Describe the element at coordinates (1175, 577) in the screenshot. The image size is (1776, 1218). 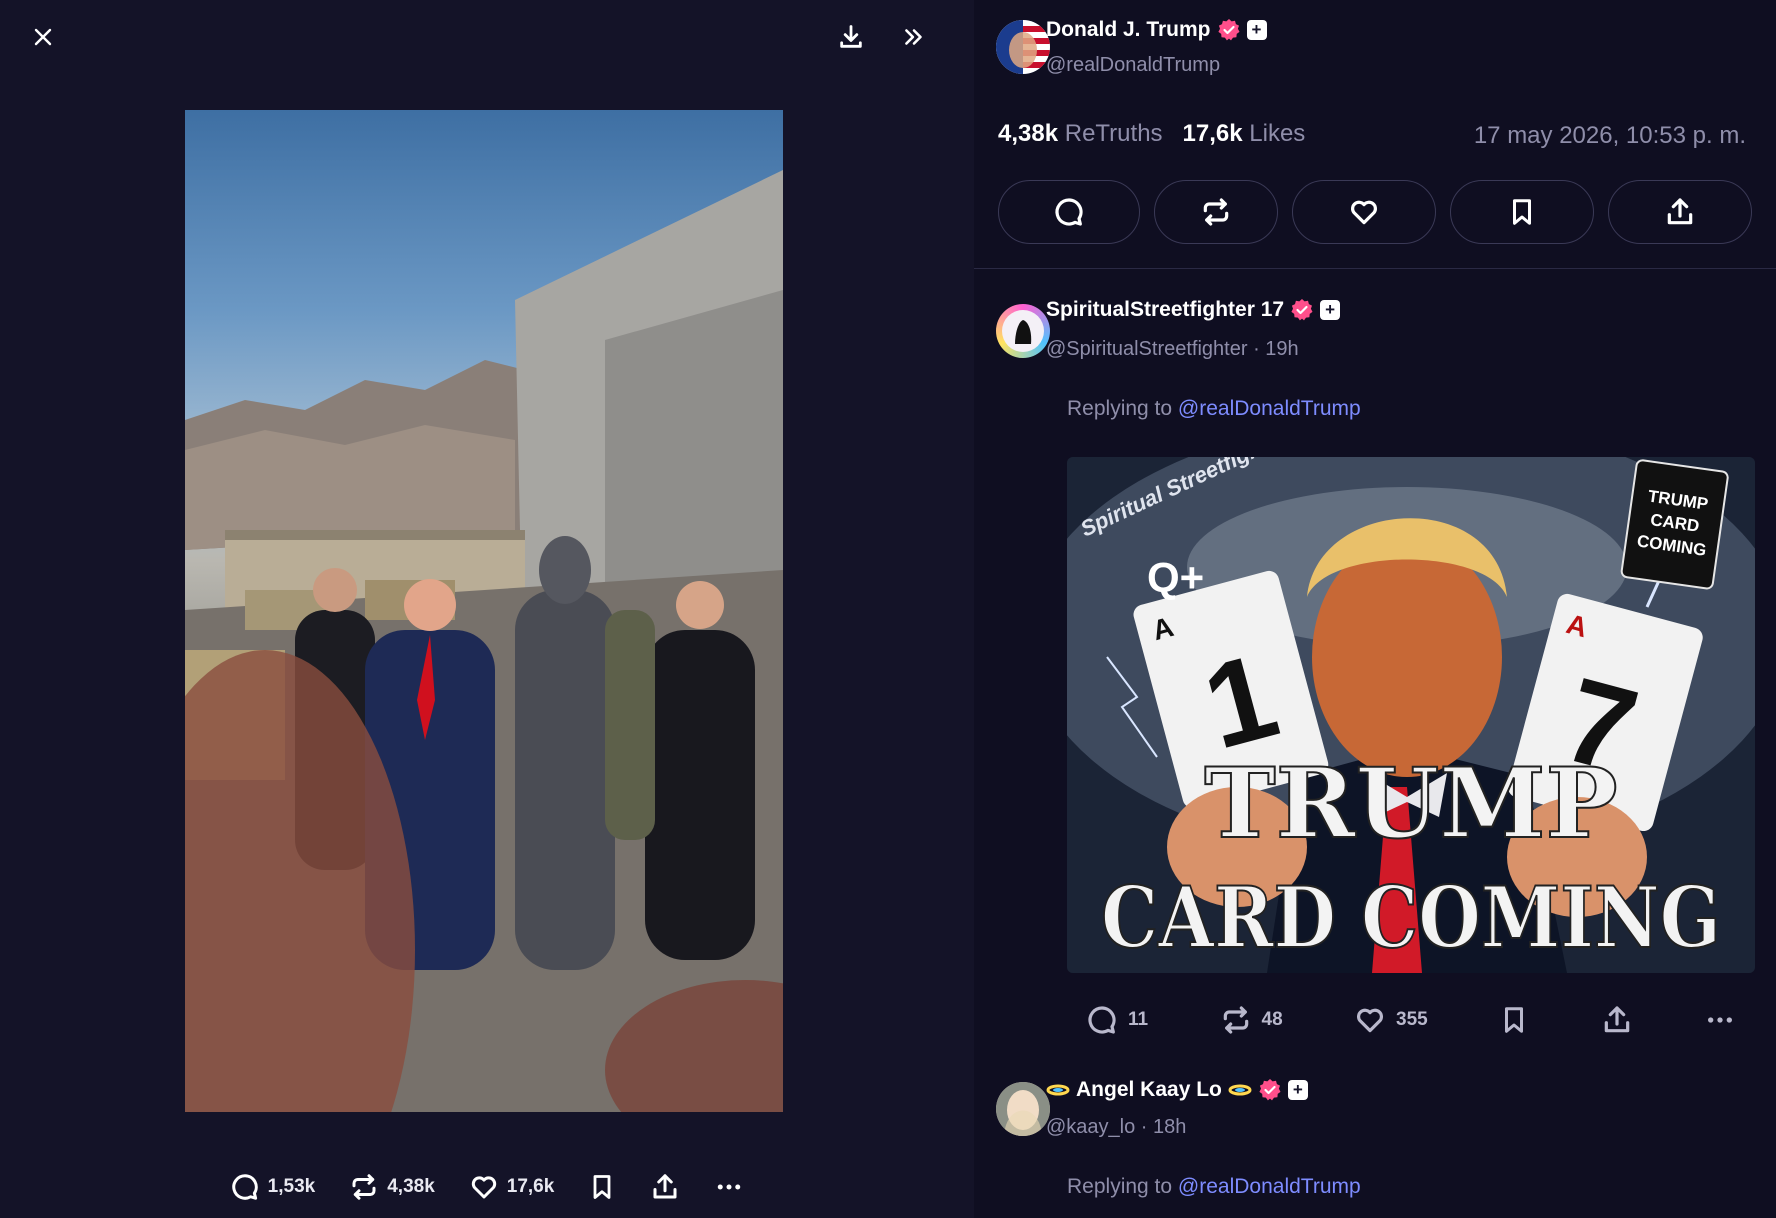
I see `q-plus-text: Q+` at that location.